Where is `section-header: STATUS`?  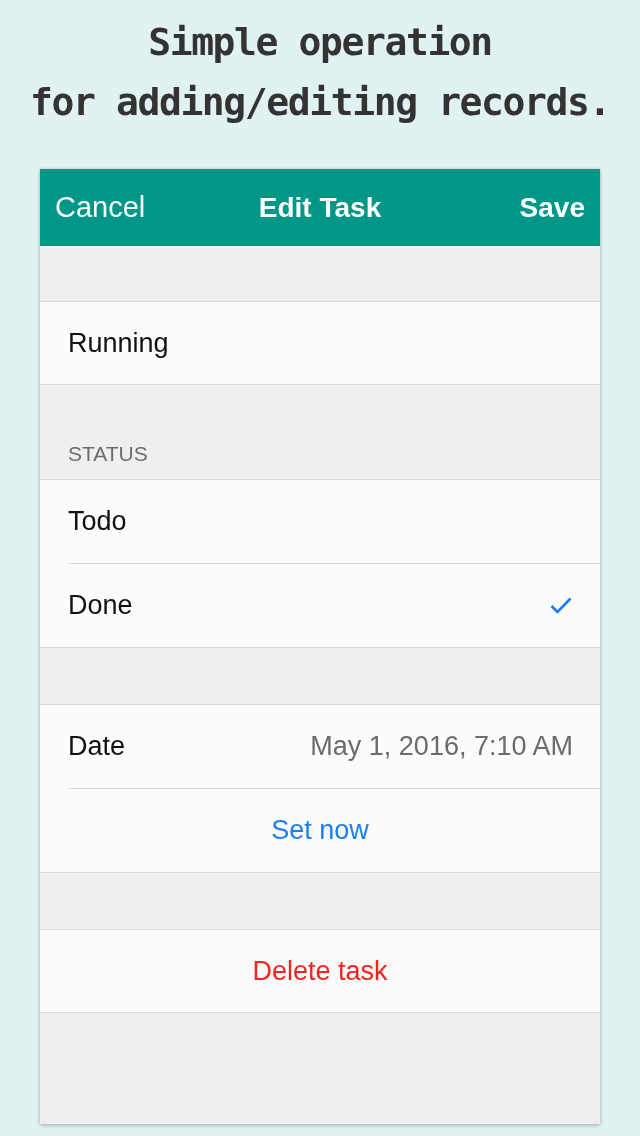 section-header: STATUS is located at coordinates (108, 454).